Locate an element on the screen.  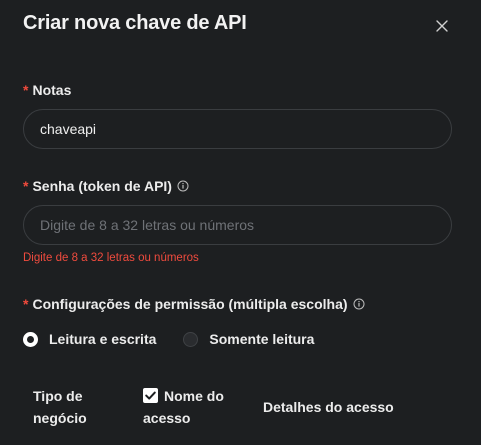
password-label-text: Senha (token de API) is located at coordinates (102, 186).